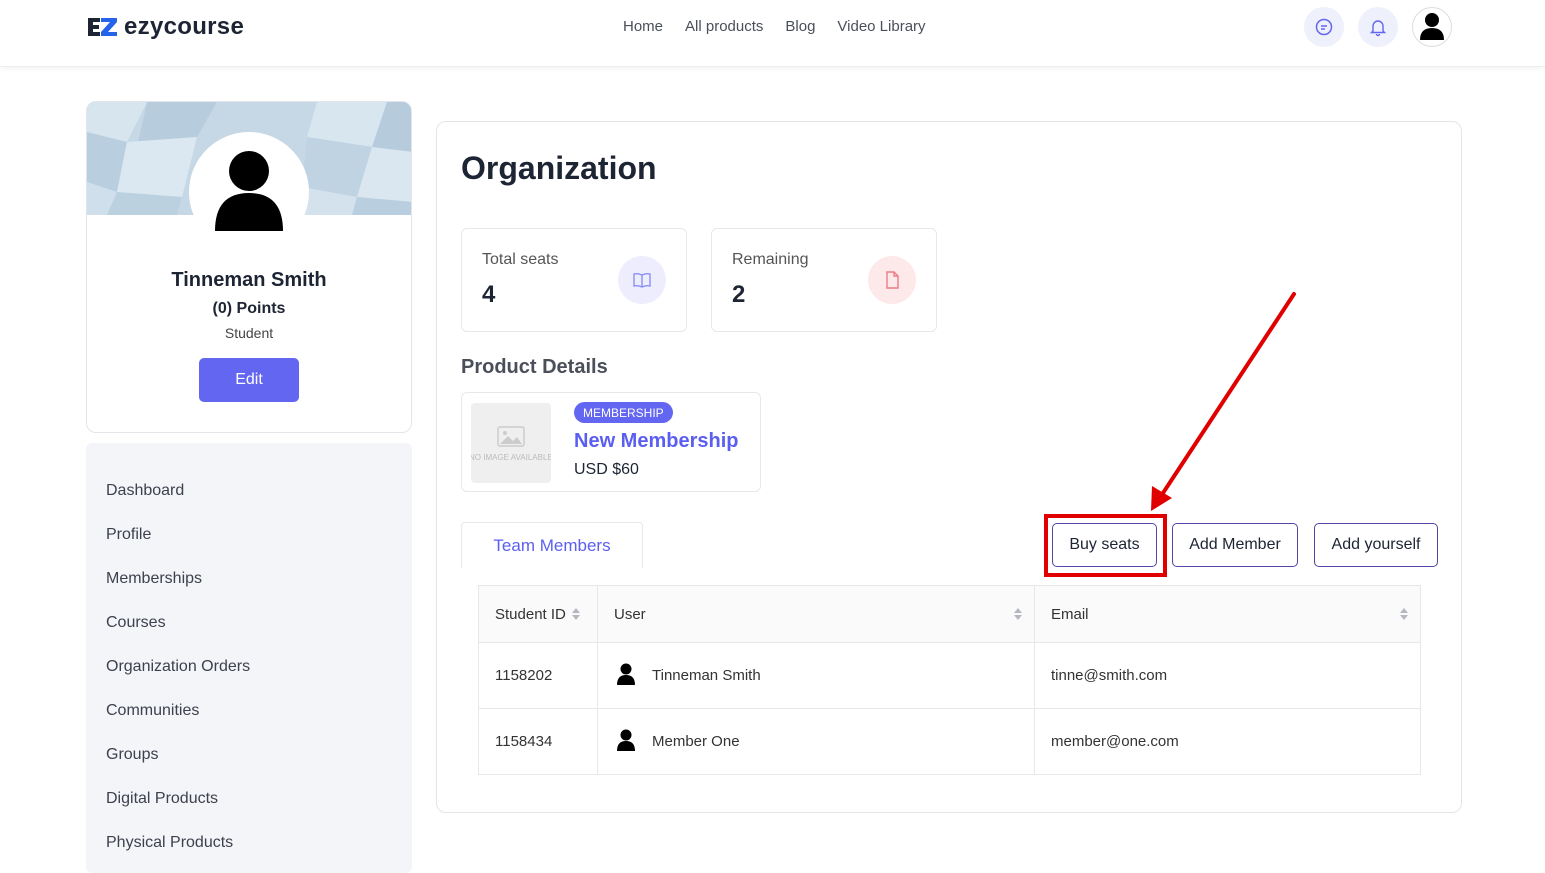 This screenshot has height=873, width=1545. I want to click on chat-button, so click(1324, 27).